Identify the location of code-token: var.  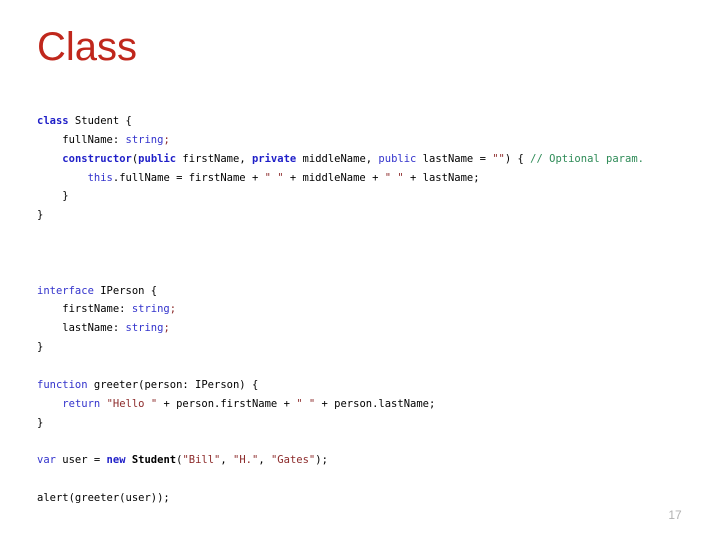
(46, 460).